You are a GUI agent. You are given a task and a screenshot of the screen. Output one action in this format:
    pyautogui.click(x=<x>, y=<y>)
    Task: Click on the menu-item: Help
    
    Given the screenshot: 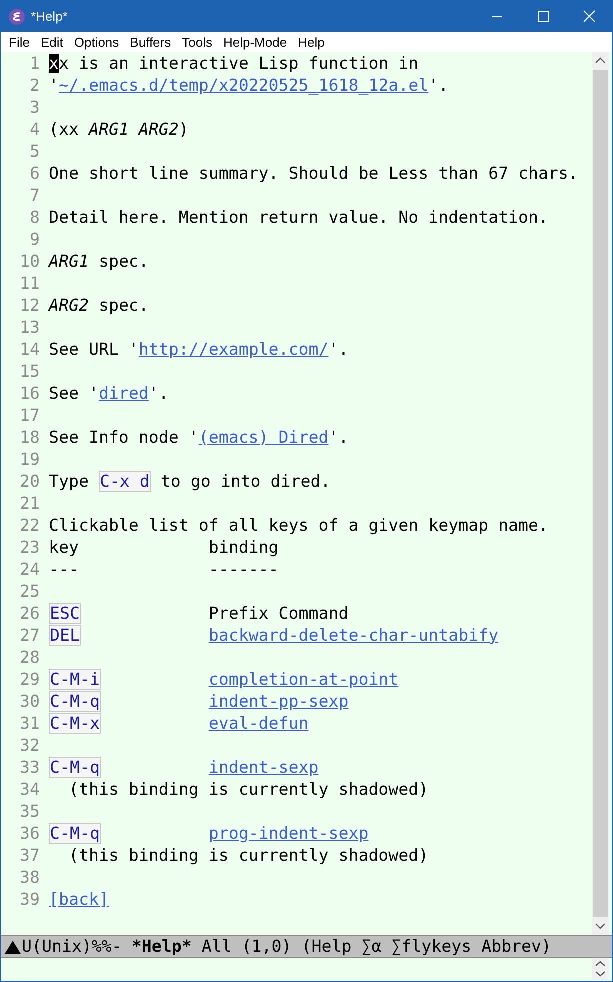 What is the action you would take?
    pyautogui.click(x=311, y=42)
    